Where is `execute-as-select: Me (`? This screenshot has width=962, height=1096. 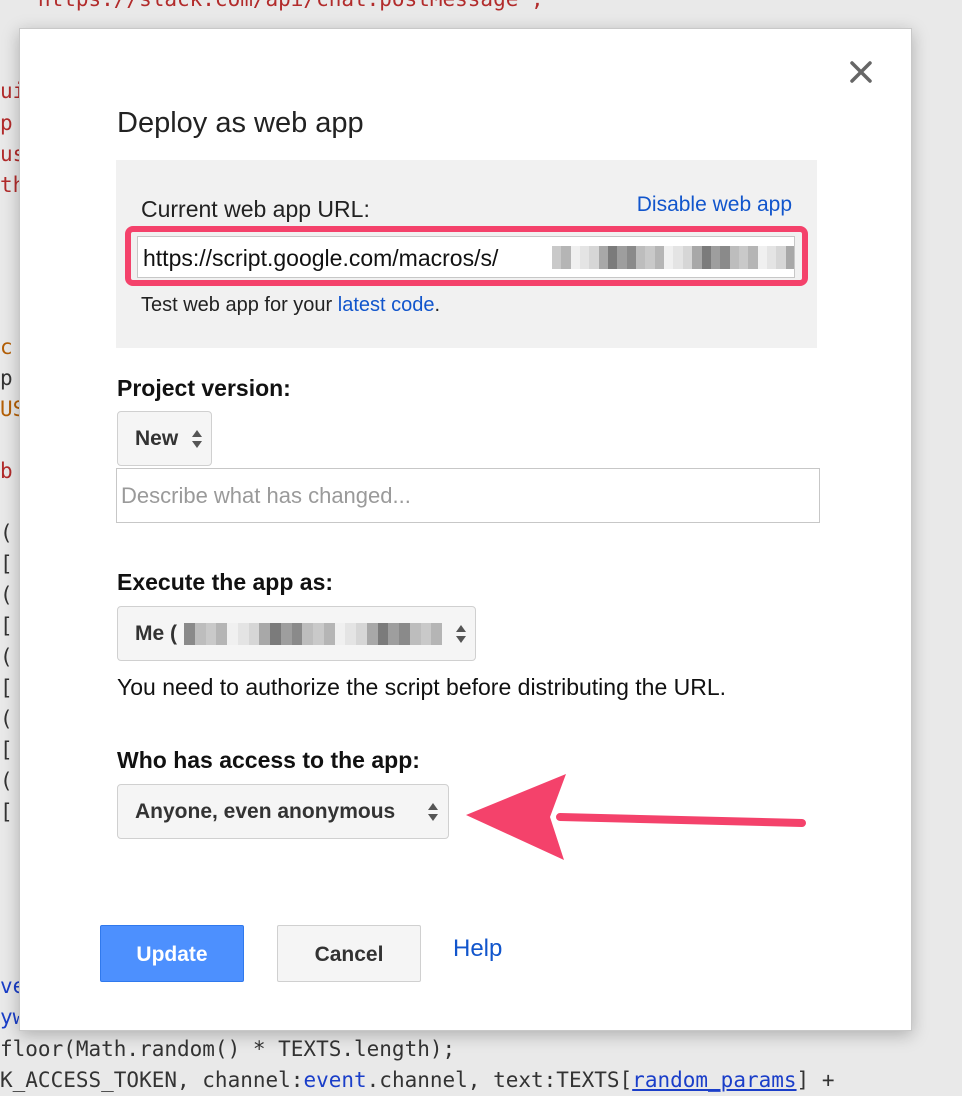 execute-as-select: Me ( is located at coordinates (296, 633).